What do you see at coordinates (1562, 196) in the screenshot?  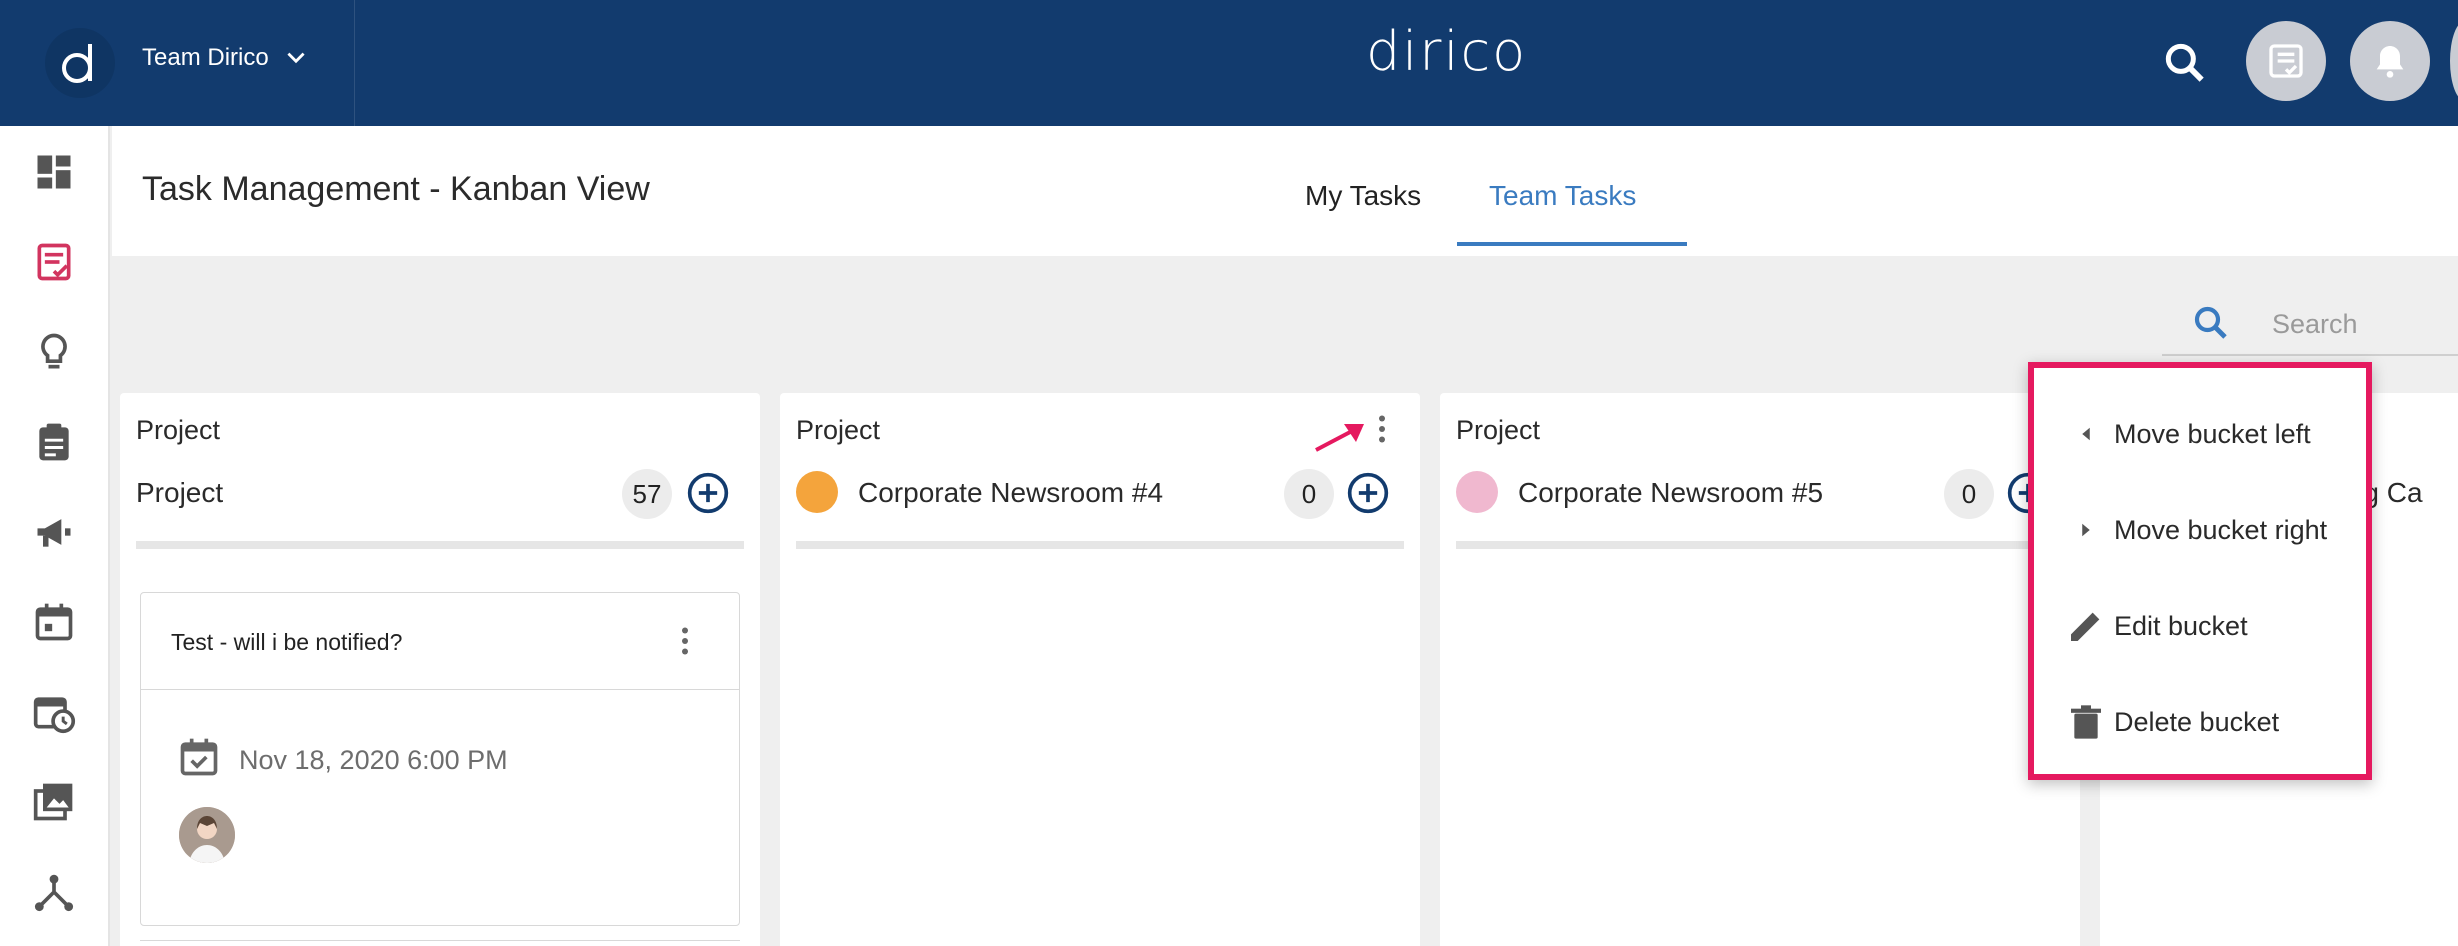 I see `tab-team-tasks: Team Tasks` at bounding box center [1562, 196].